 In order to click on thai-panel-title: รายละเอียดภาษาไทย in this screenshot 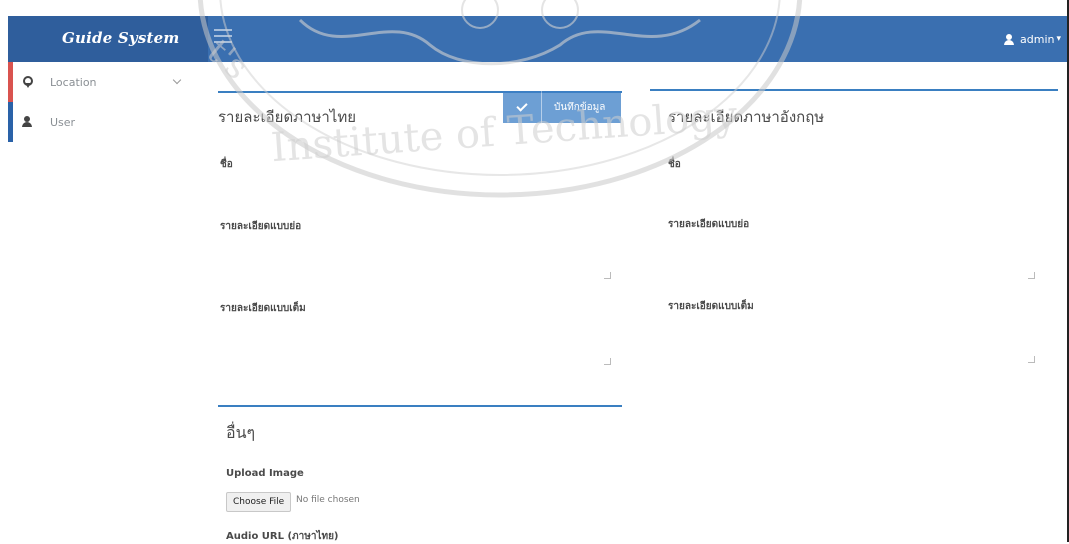, I will do `click(287, 117)`.